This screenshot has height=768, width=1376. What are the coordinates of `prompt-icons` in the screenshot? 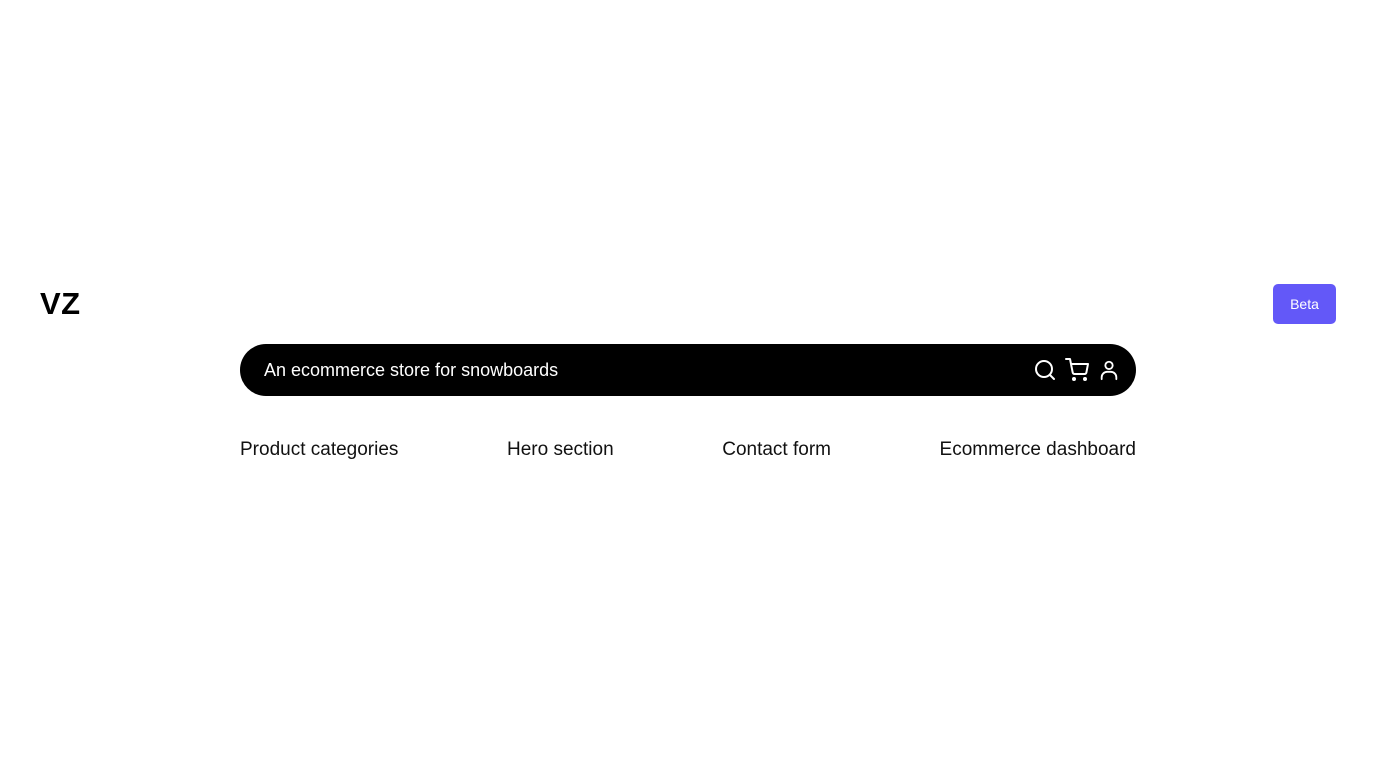 It's located at (1077, 370).